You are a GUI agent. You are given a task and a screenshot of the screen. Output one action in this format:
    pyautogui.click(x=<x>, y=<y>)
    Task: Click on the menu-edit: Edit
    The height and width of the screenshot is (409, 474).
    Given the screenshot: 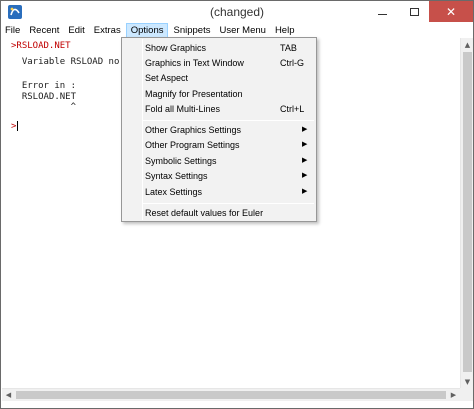 What is the action you would take?
    pyautogui.click(x=76, y=30)
    